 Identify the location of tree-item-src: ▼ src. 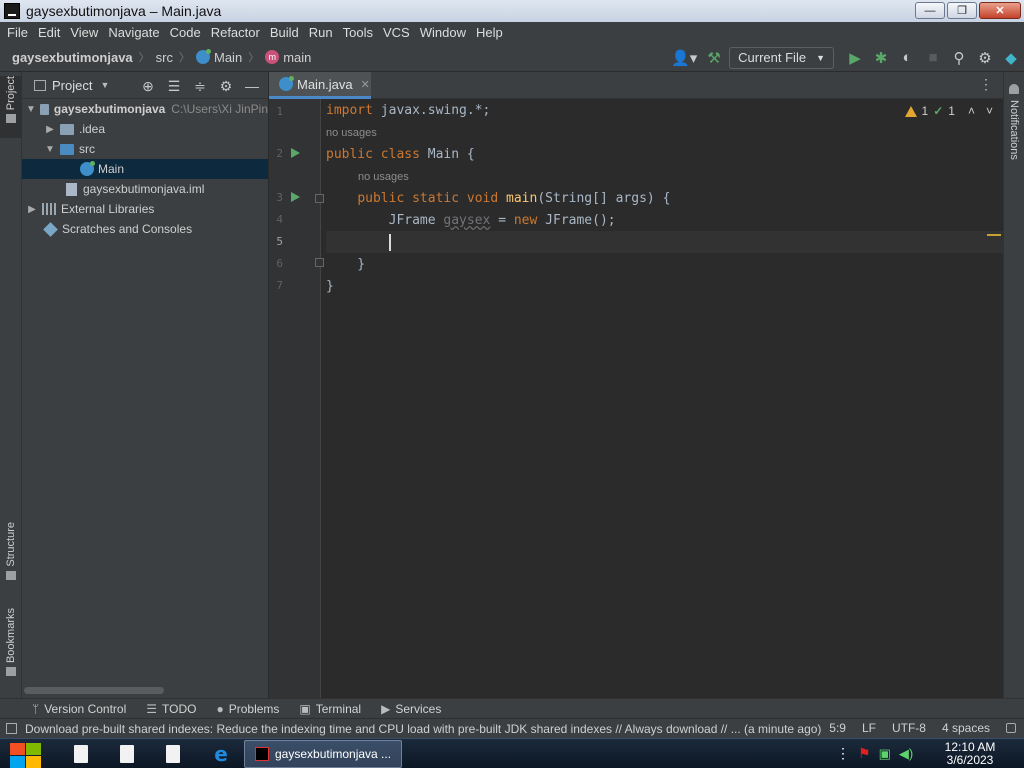
(145, 149).